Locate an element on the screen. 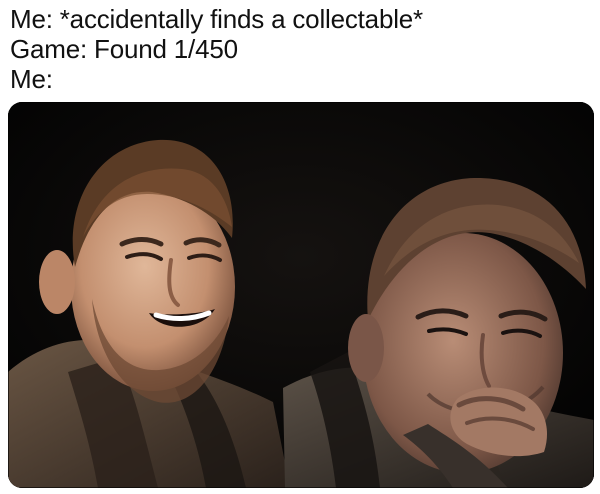 The width and height of the screenshot is (600, 494). caption-line-1: Me: *accidentally finds a collectable* is located at coordinates (216, 19).